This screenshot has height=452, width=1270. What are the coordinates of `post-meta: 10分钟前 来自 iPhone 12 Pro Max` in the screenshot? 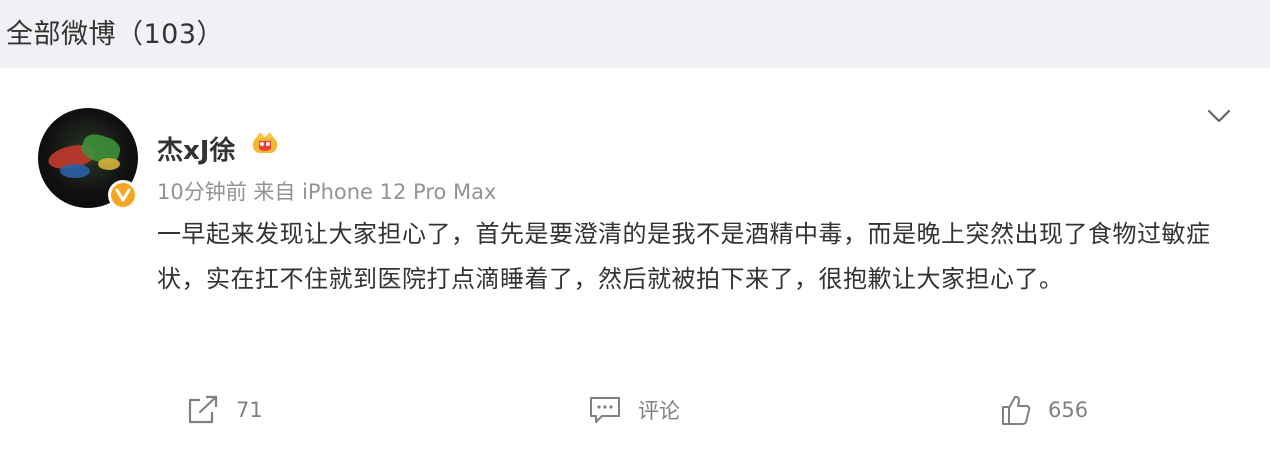 It's located at (327, 192).